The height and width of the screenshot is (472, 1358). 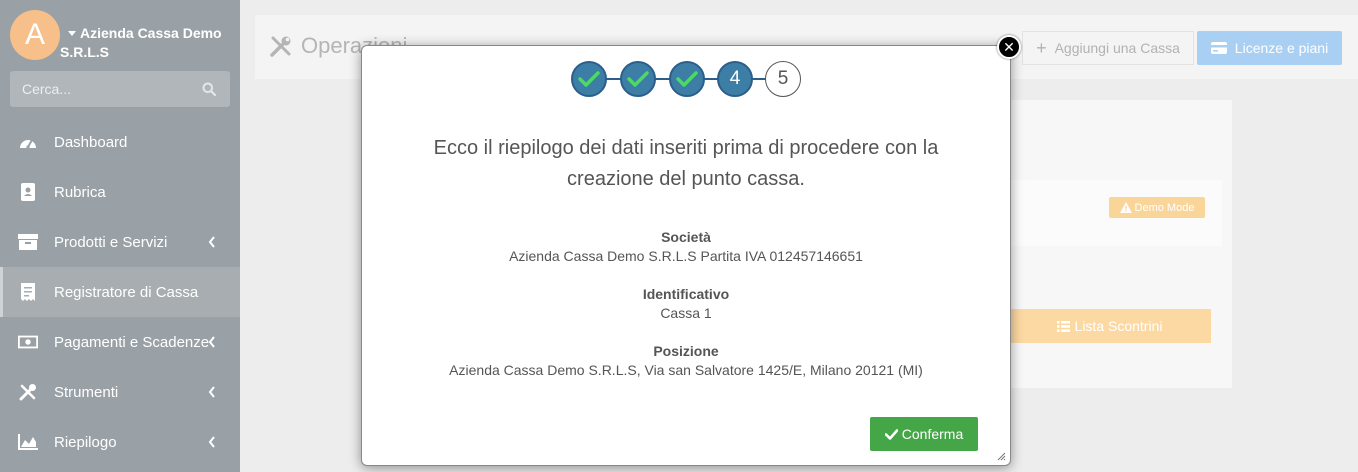 What do you see at coordinates (686, 304) in the screenshot?
I see `field-identificativo: Identificativo Cassa 1` at bounding box center [686, 304].